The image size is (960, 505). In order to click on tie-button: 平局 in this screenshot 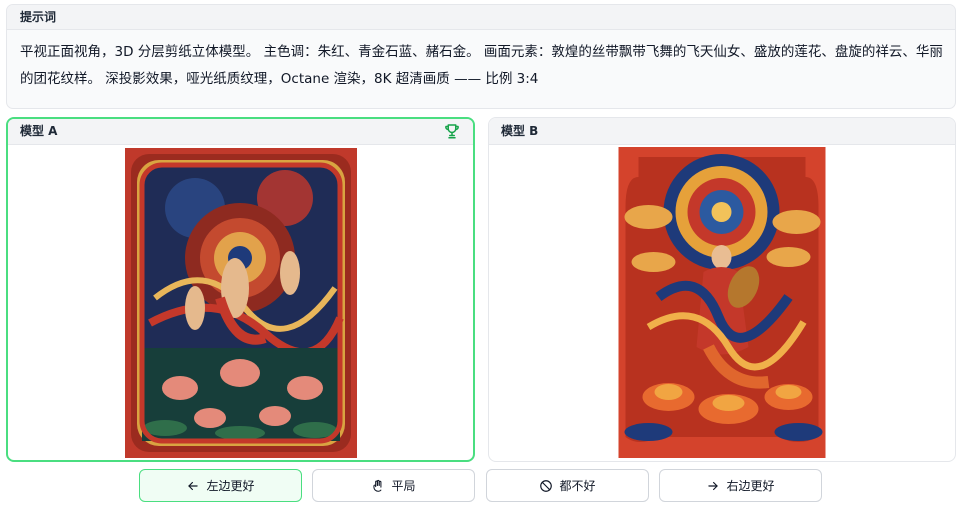, I will do `click(393, 485)`.